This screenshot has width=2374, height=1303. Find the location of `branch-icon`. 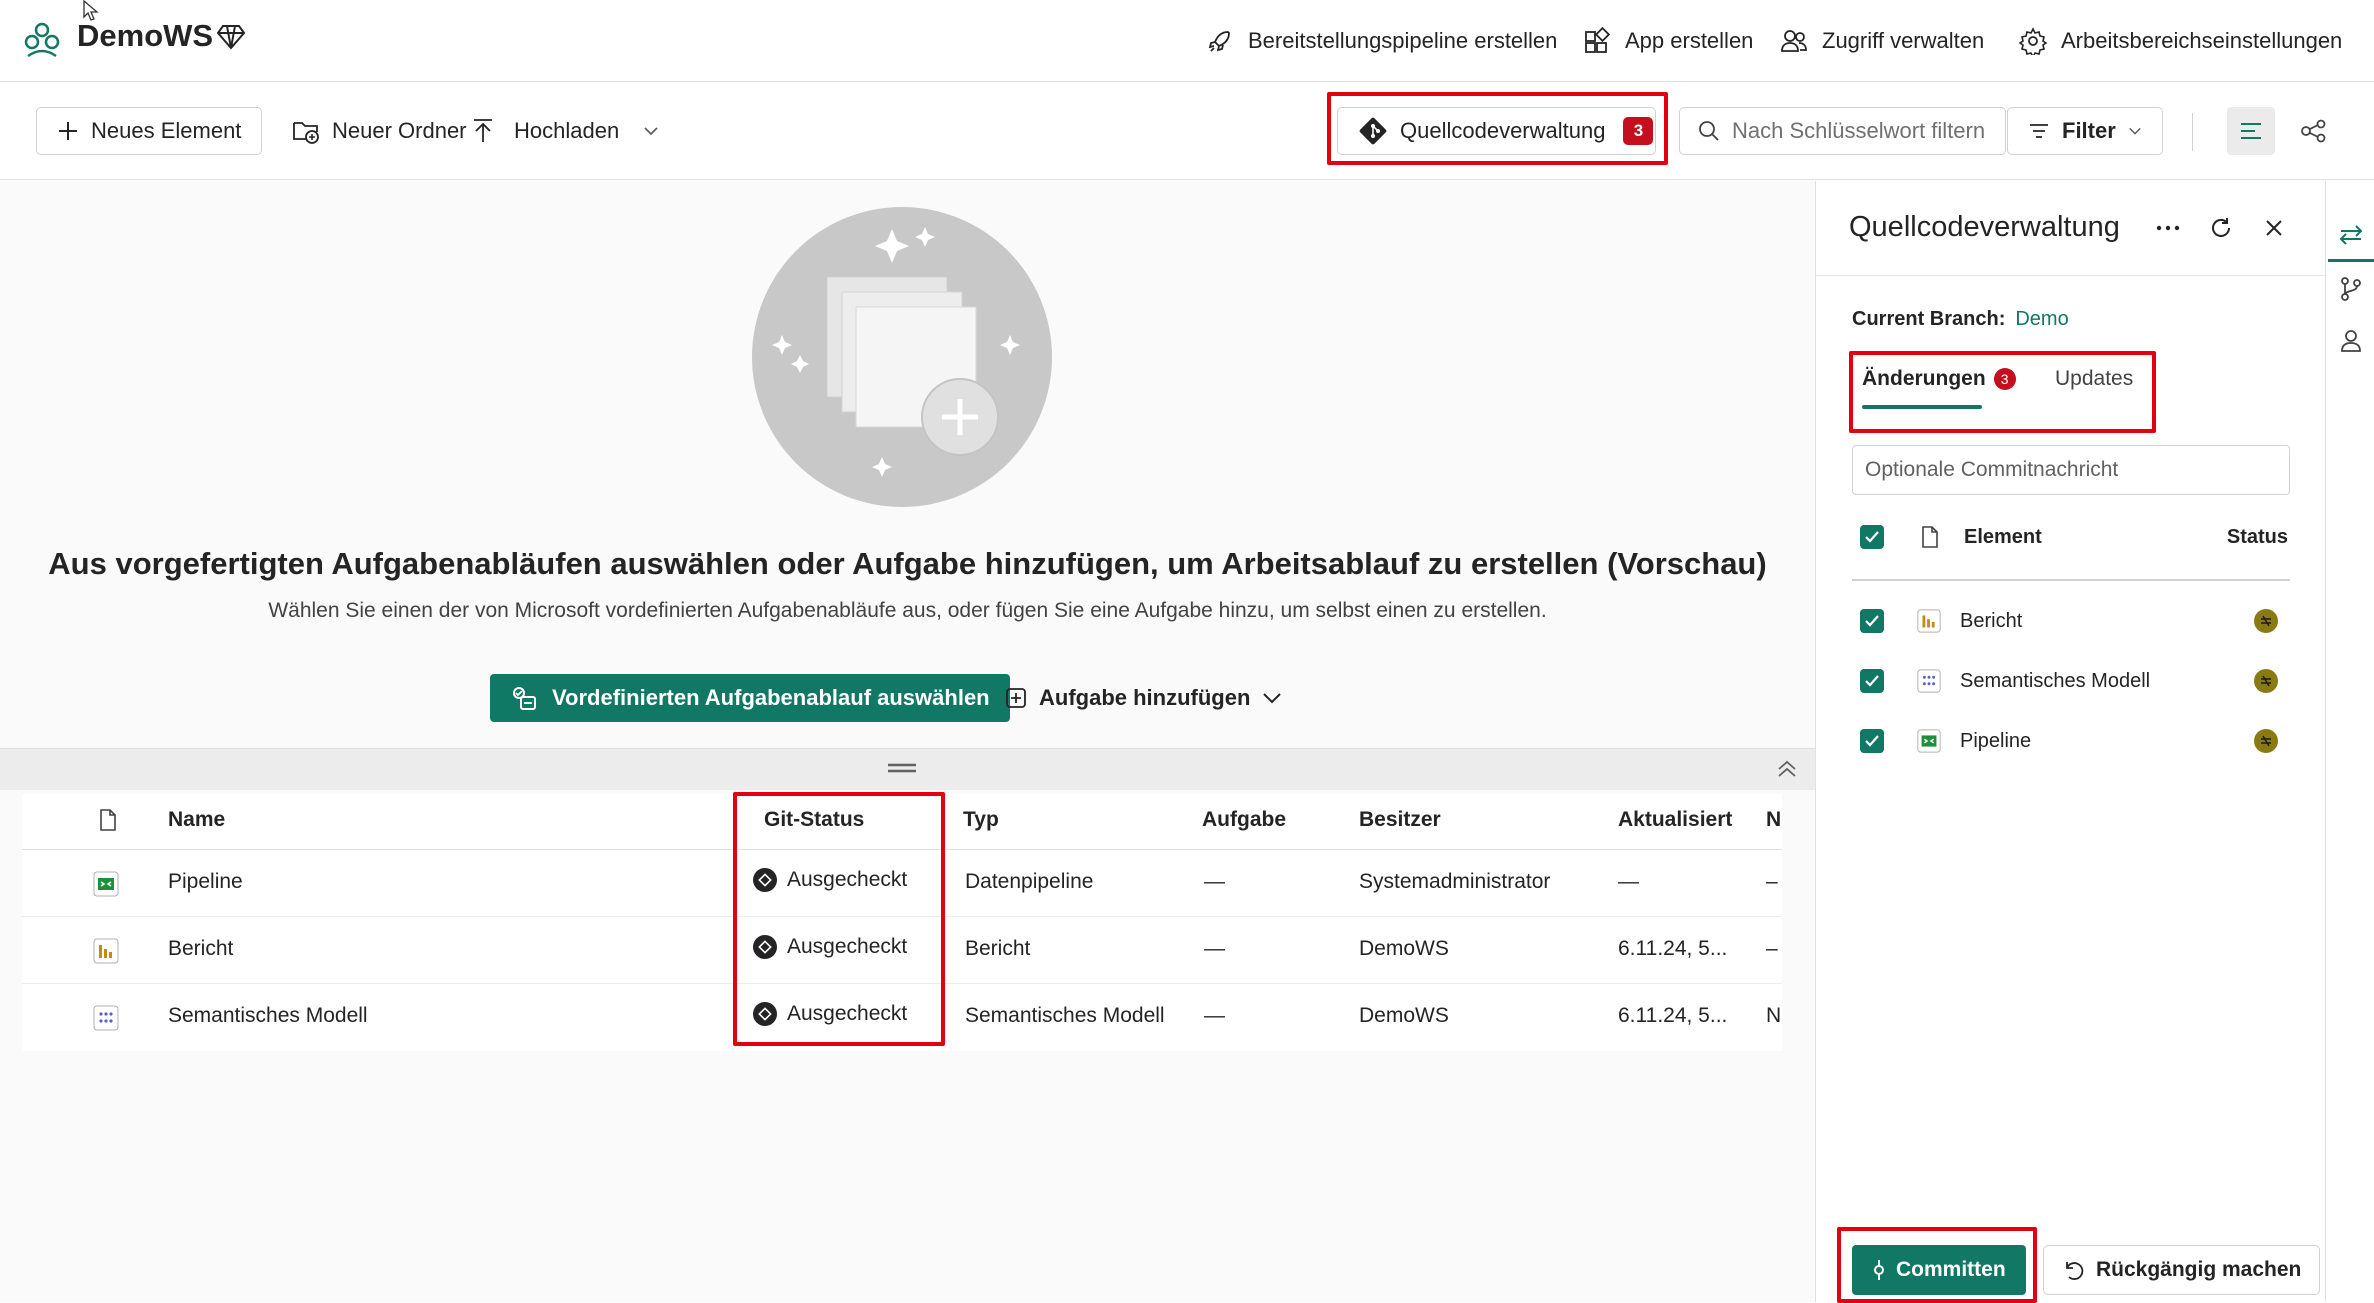

branch-icon is located at coordinates (2351, 289).